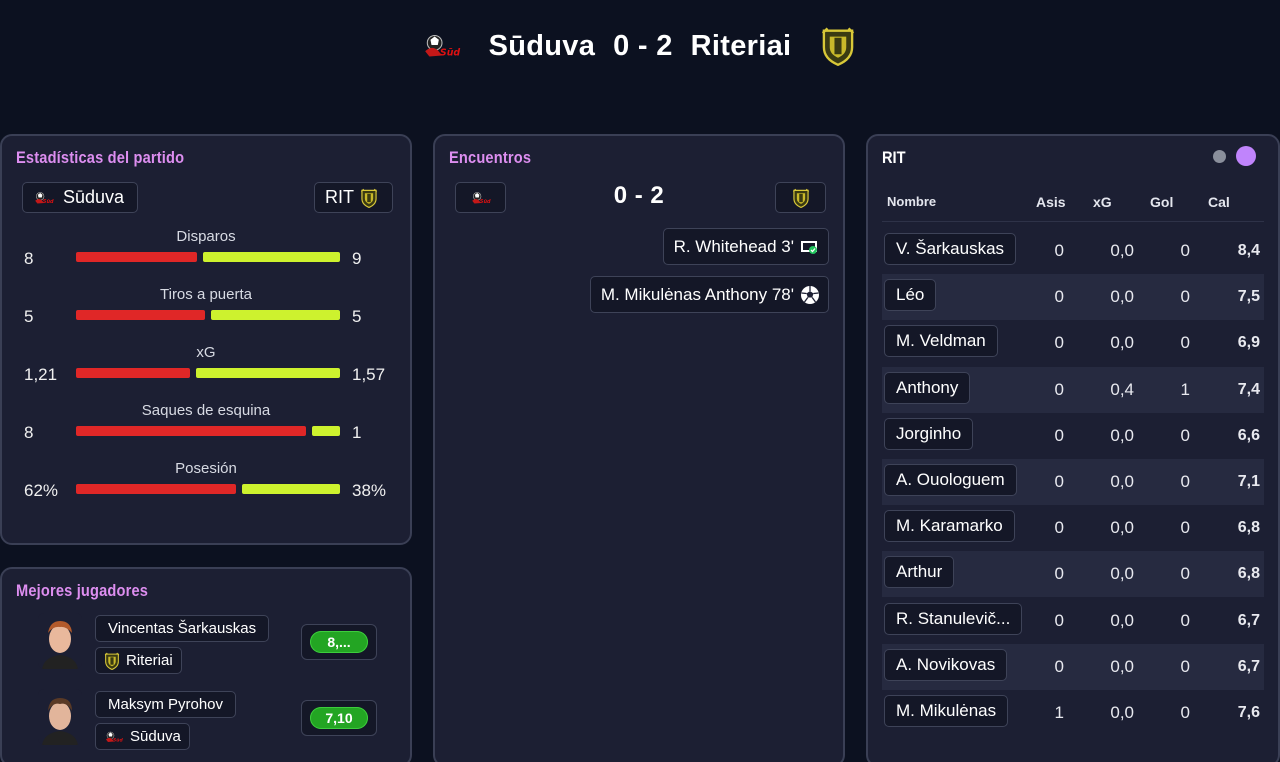  I want to click on player-name-chip: Anthony, so click(927, 387).